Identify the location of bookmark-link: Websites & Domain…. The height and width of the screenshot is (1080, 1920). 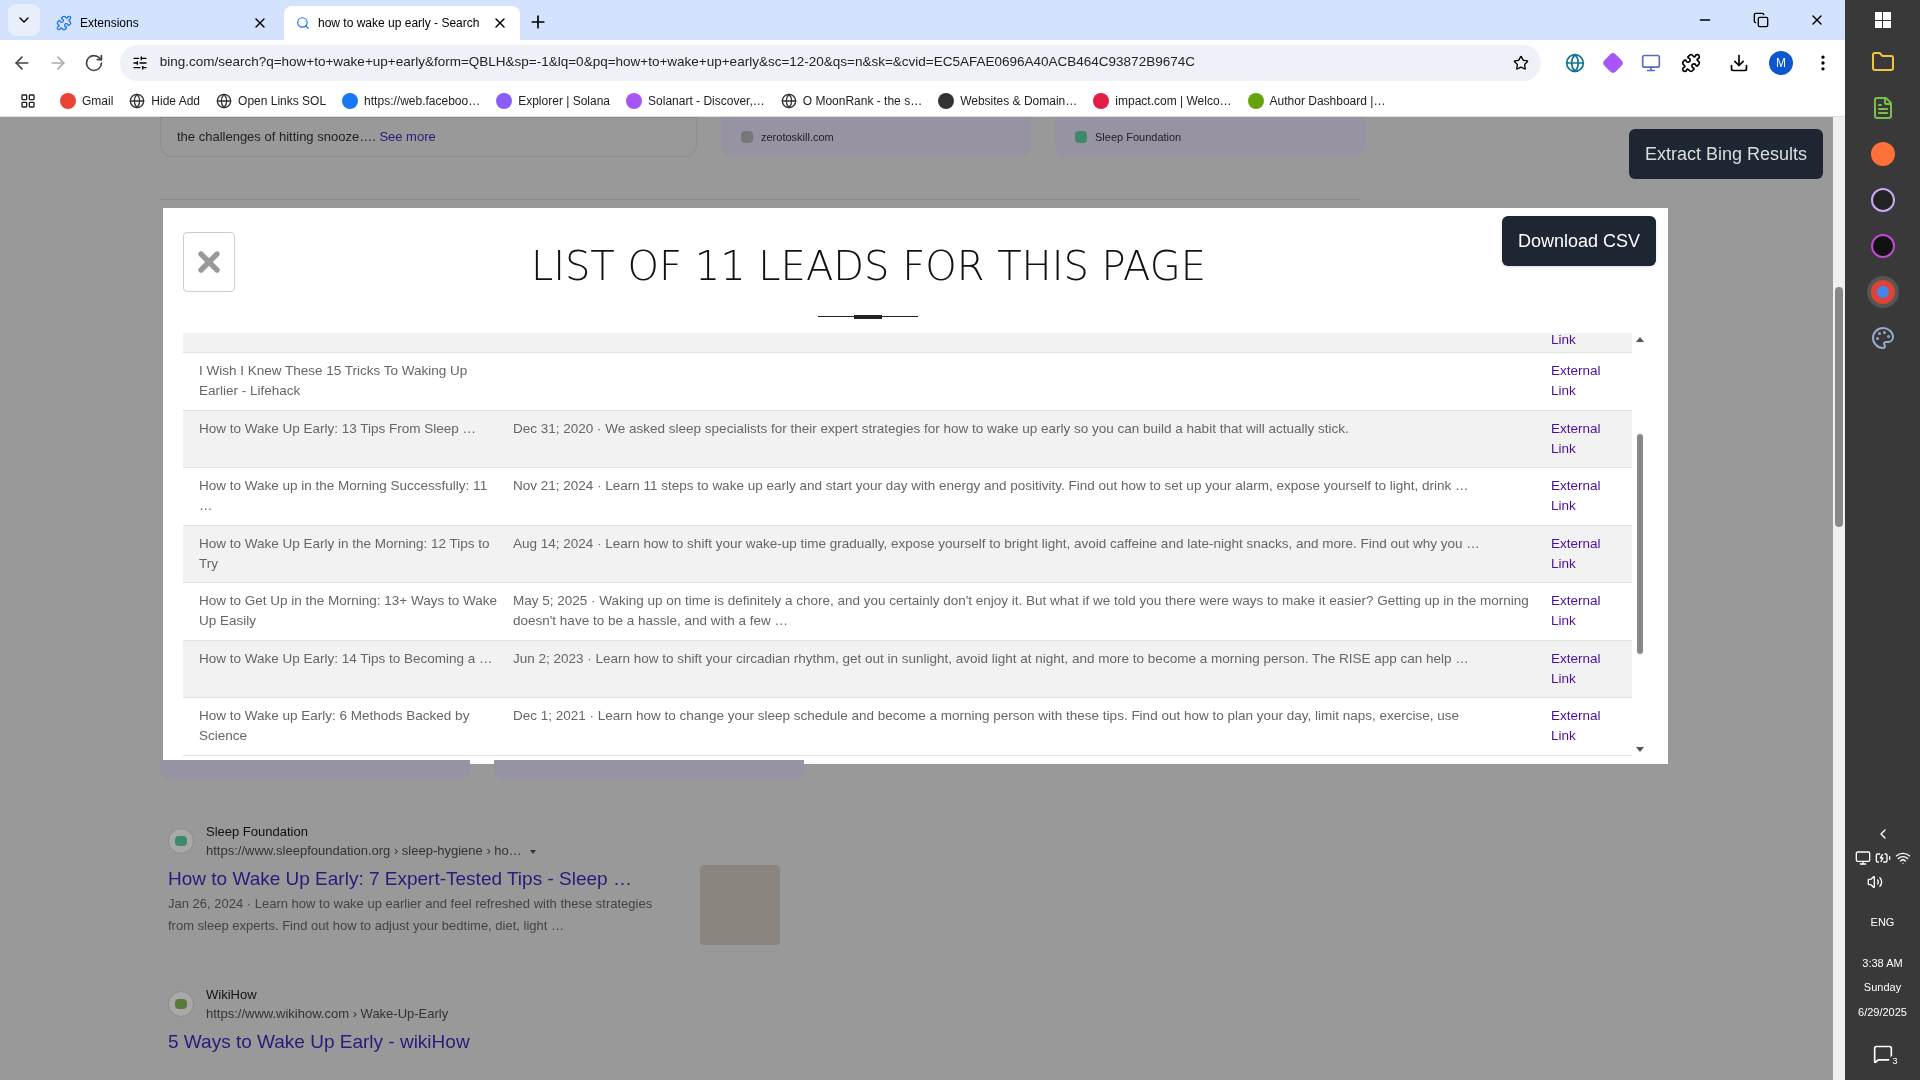
(1019, 100).